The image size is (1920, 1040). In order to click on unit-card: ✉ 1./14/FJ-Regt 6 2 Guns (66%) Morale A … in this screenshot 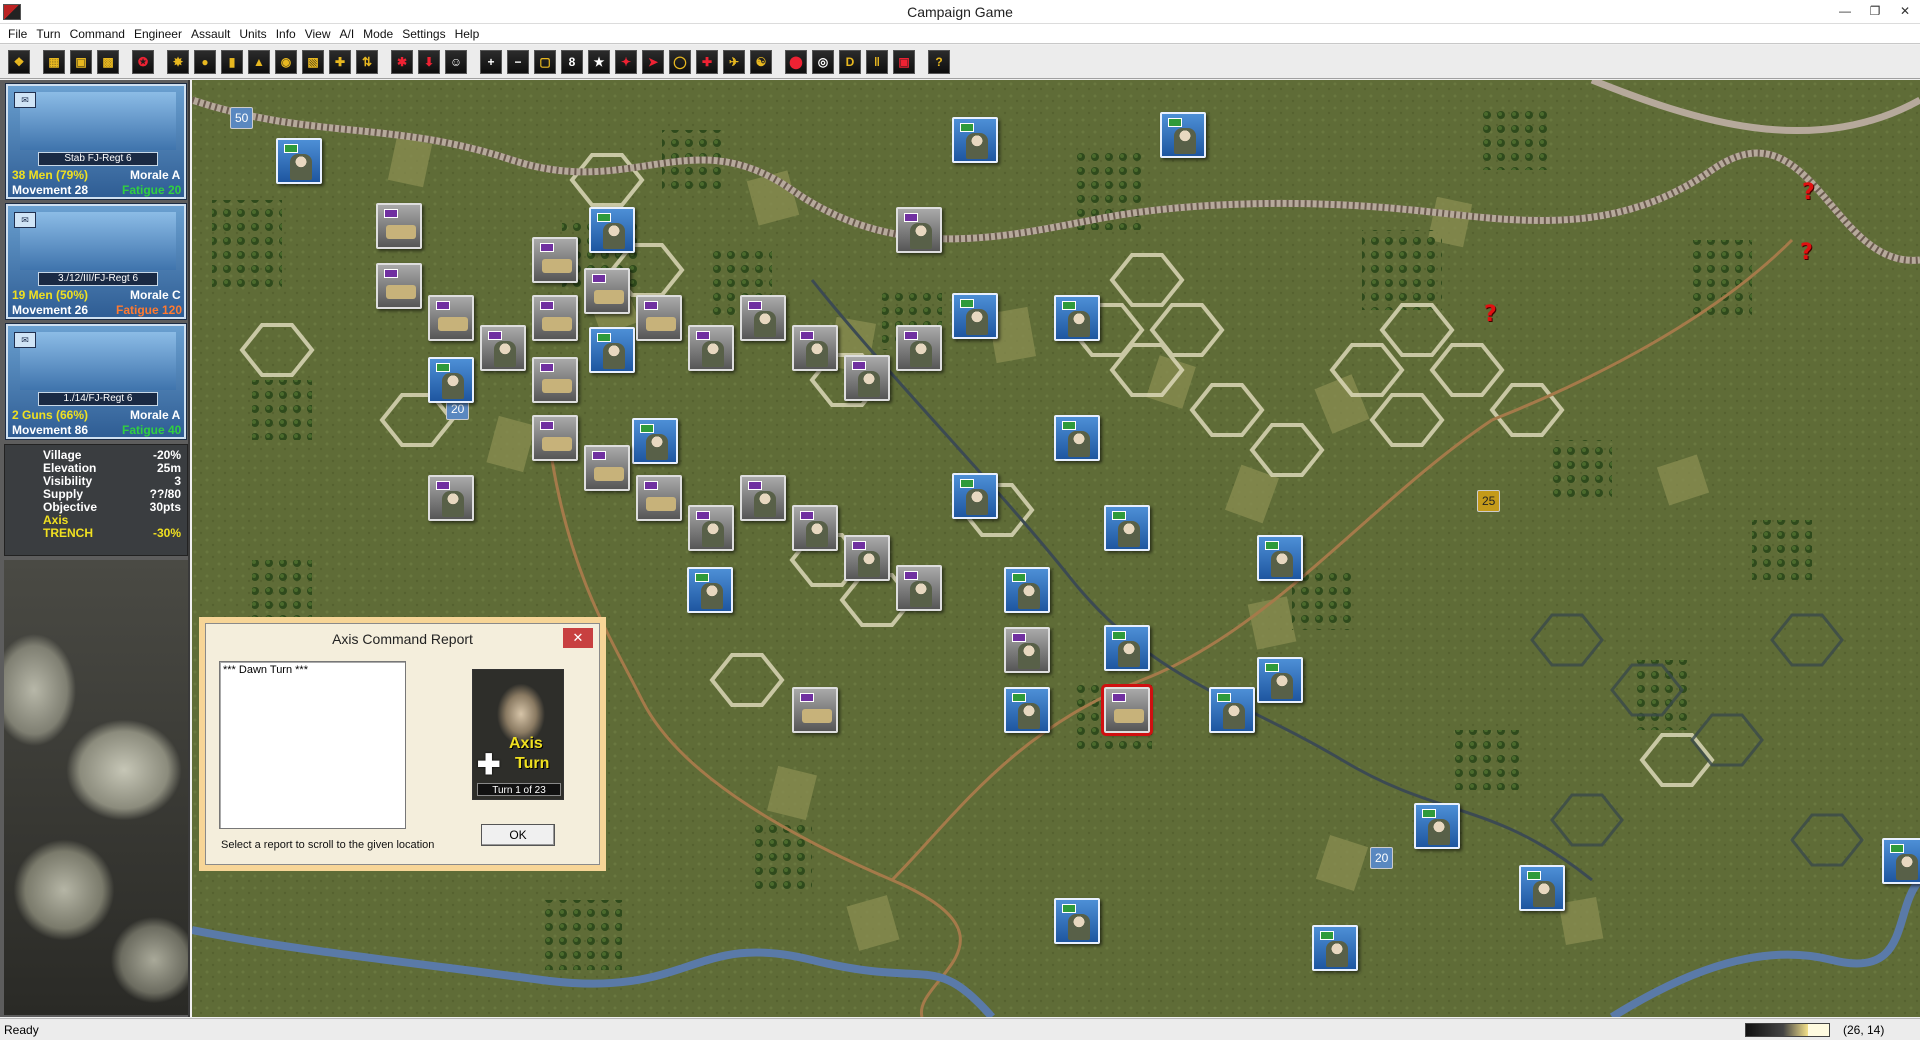, I will do `click(96, 381)`.